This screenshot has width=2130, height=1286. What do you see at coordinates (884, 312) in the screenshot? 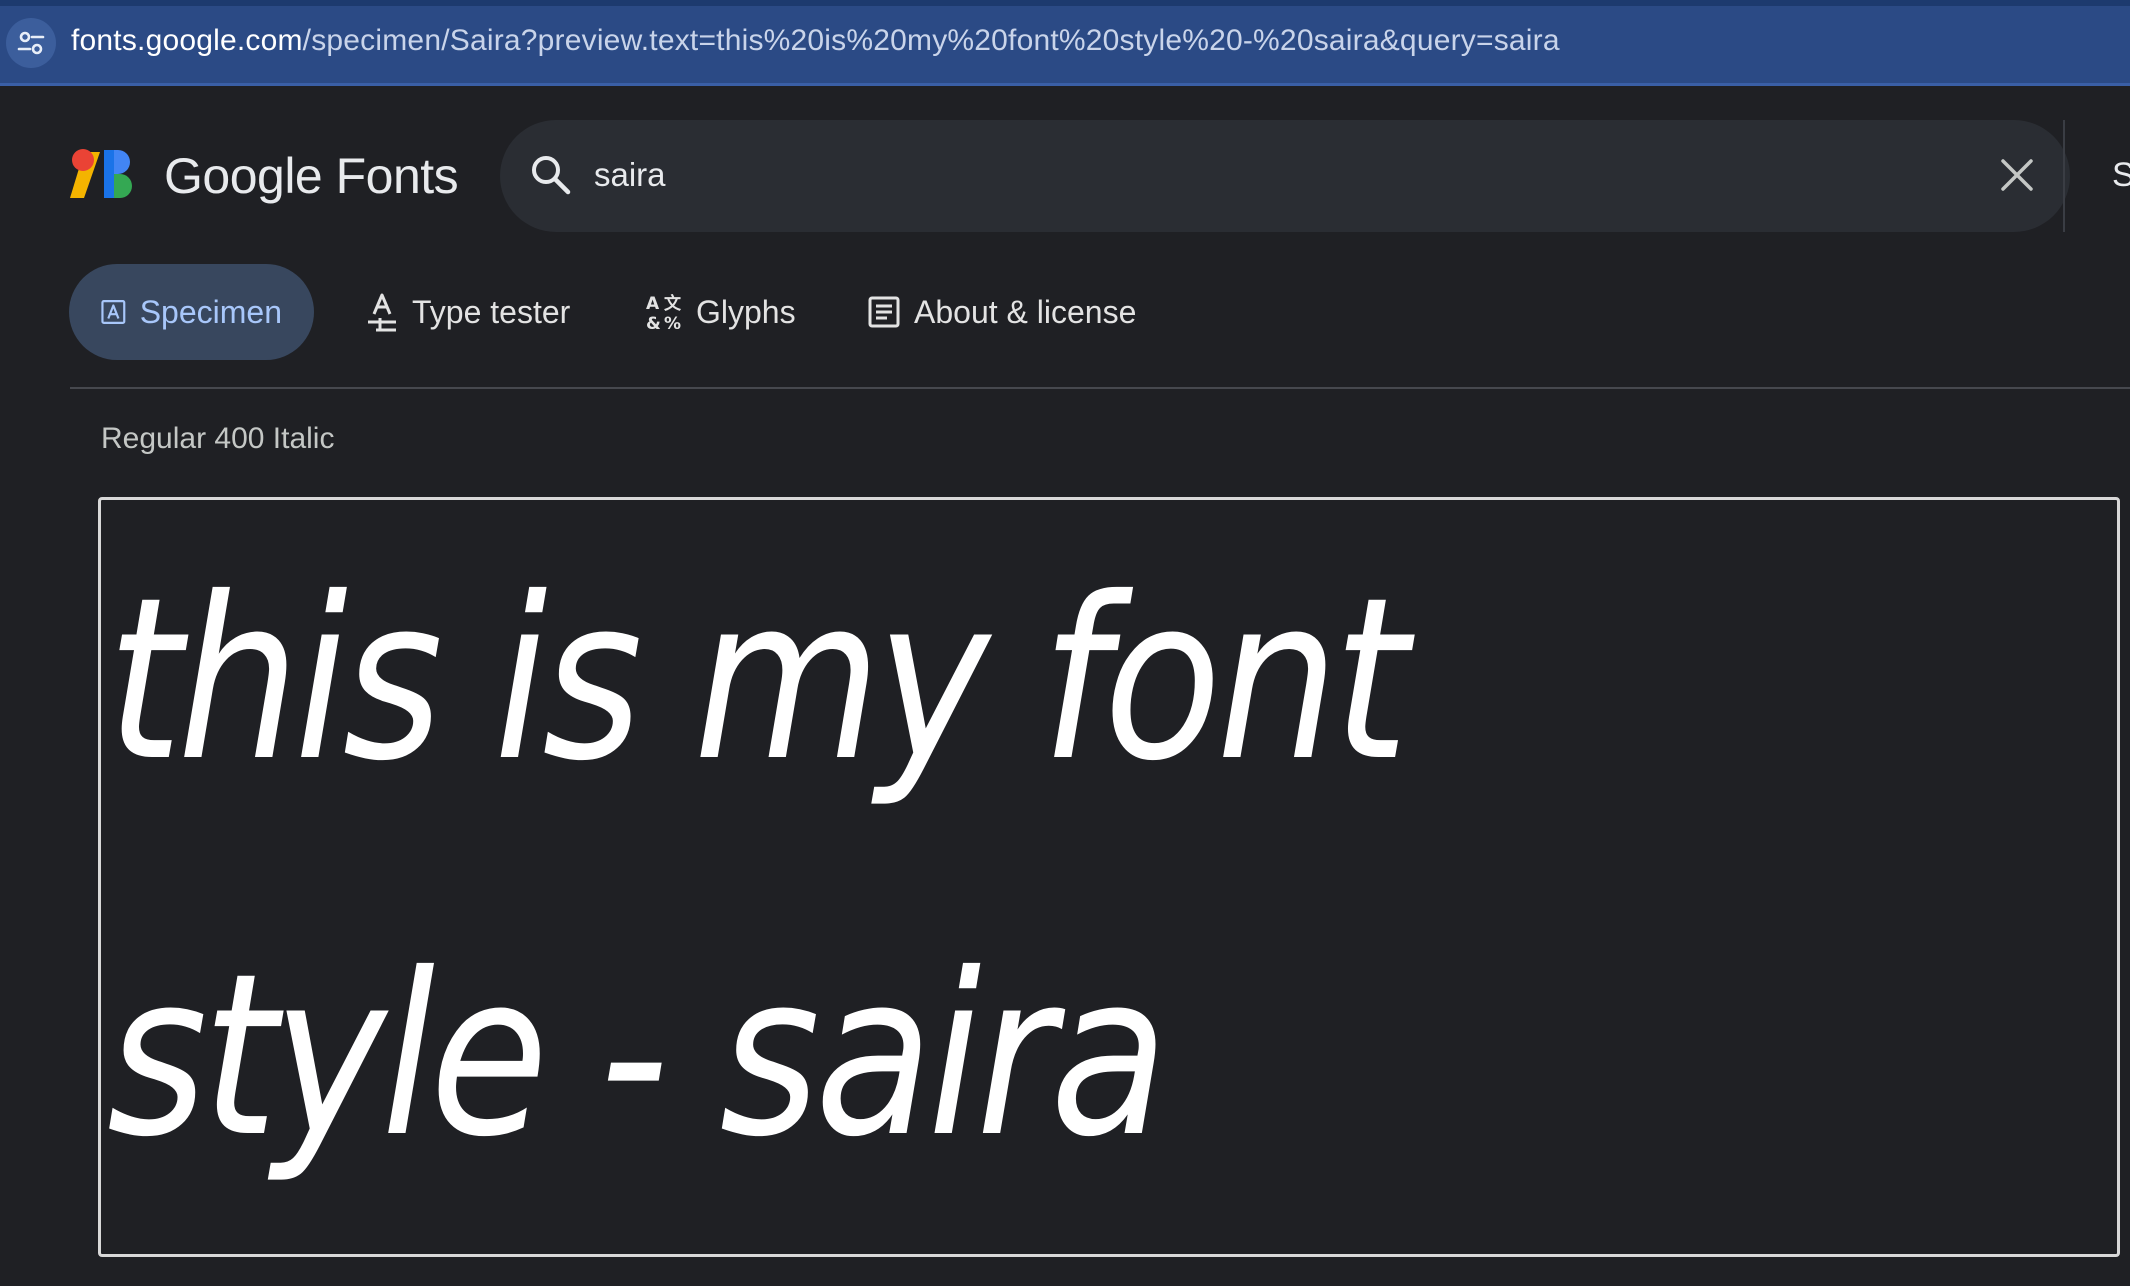
I see `article-icon` at bounding box center [884, 312].